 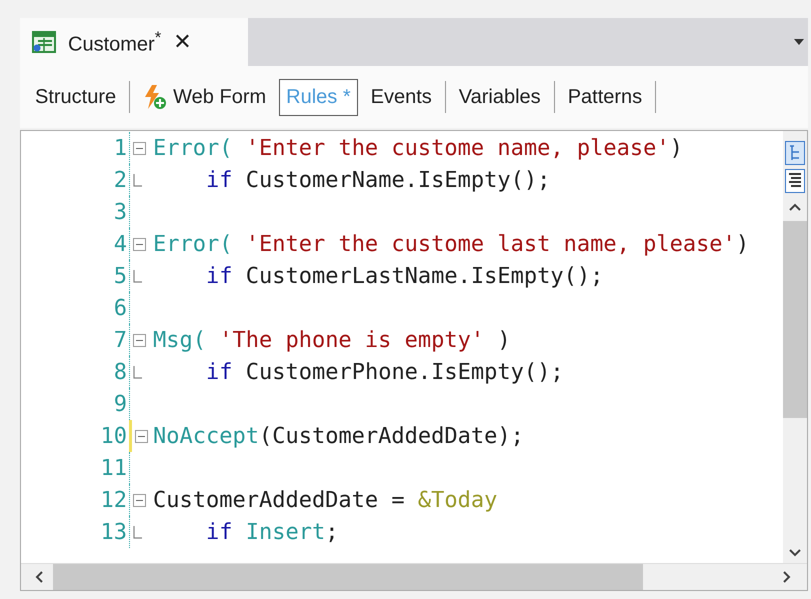 What do you see at coordinates (39, 577) in the screenshot?
I see `scroll-left-icon` at bounding box center [39, 577].